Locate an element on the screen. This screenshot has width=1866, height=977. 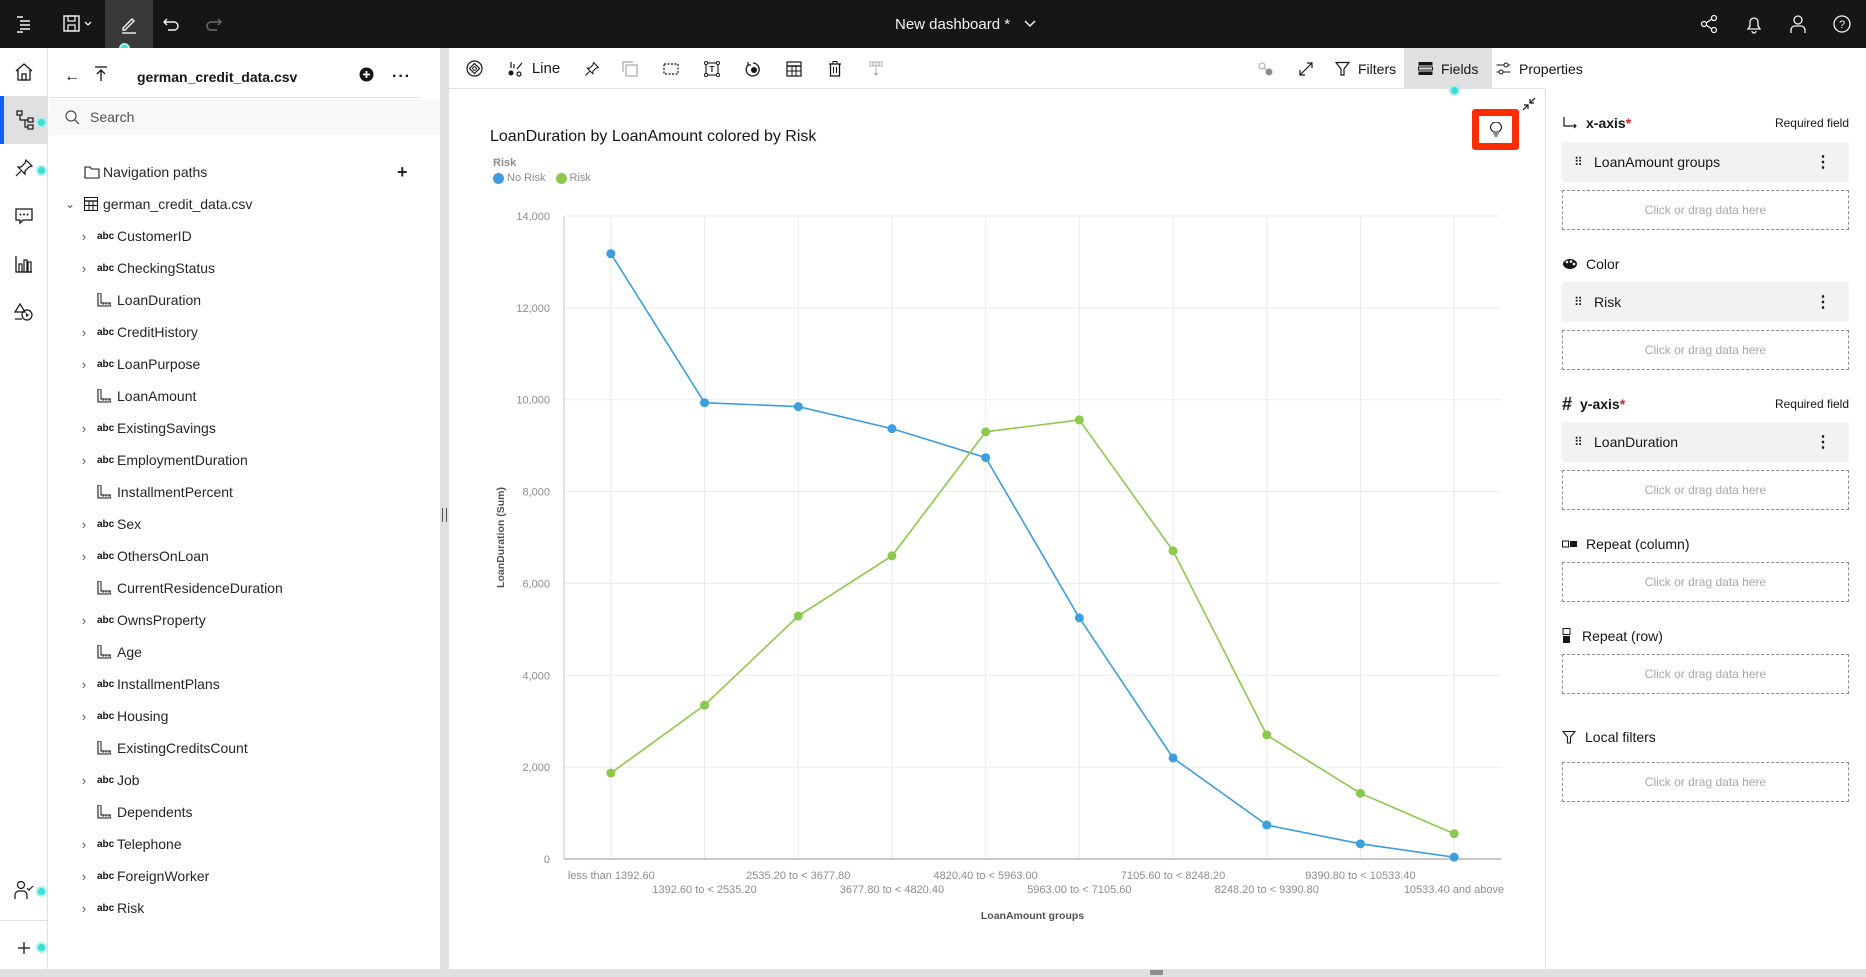
tree-item-field: LoanDuration is located at coordinates (239, 300).